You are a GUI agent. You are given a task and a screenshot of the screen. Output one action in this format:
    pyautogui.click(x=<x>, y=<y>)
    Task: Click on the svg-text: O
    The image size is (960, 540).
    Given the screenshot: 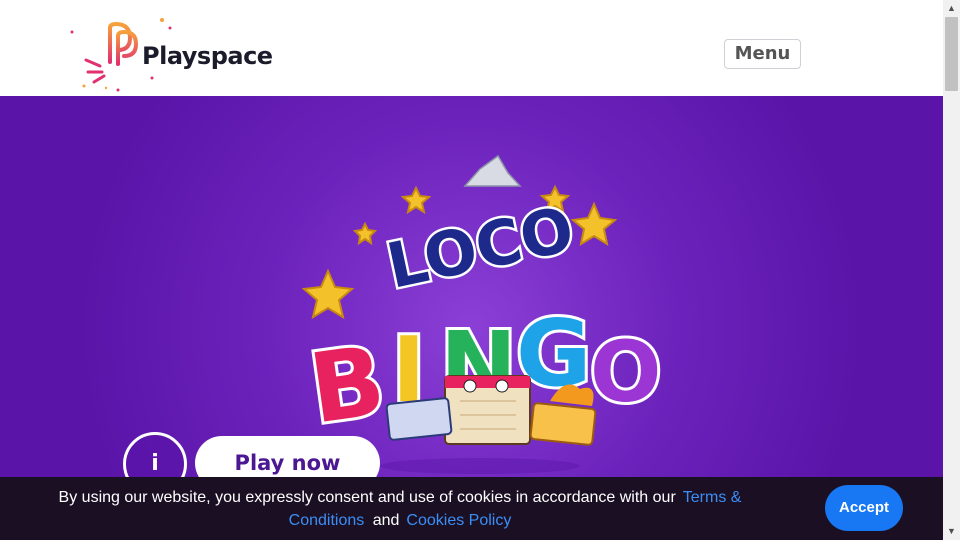 What is the action you would take?
    pyautogui.click(x=625, y=372)
    